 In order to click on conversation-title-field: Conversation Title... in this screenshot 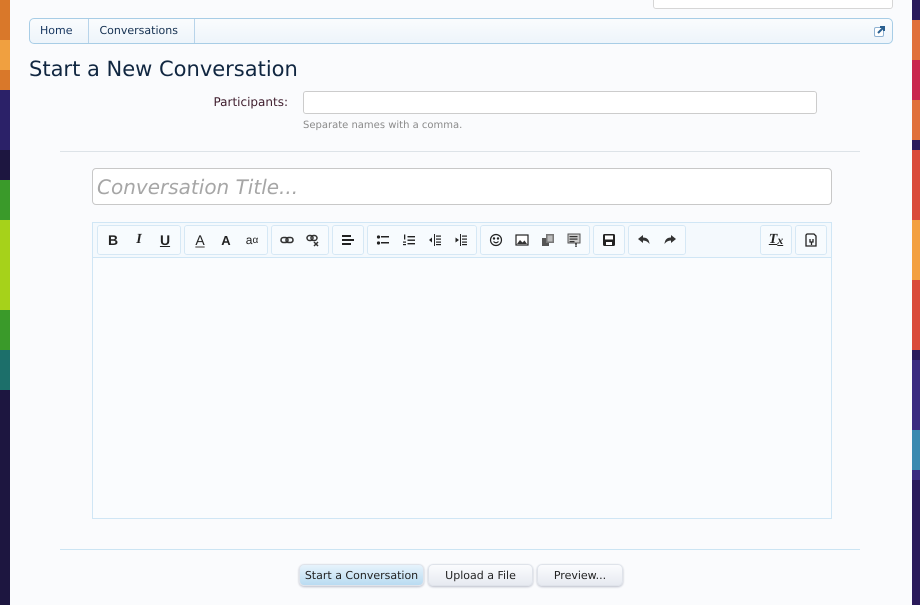, I will do `click(462, 186)`.